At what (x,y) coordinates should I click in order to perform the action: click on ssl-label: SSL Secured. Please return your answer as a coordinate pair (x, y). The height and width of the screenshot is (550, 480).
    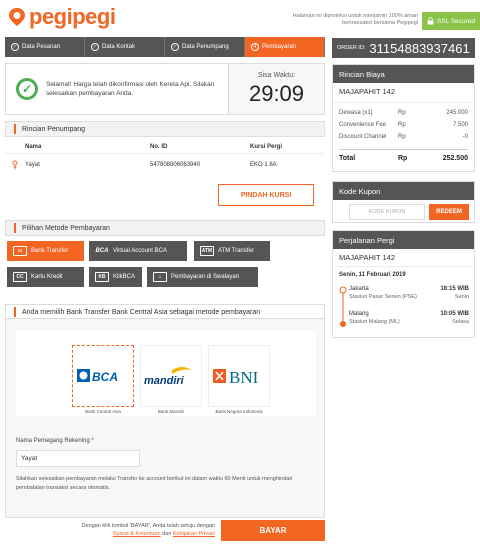
    Looking at the image, I should click on (456, 21).